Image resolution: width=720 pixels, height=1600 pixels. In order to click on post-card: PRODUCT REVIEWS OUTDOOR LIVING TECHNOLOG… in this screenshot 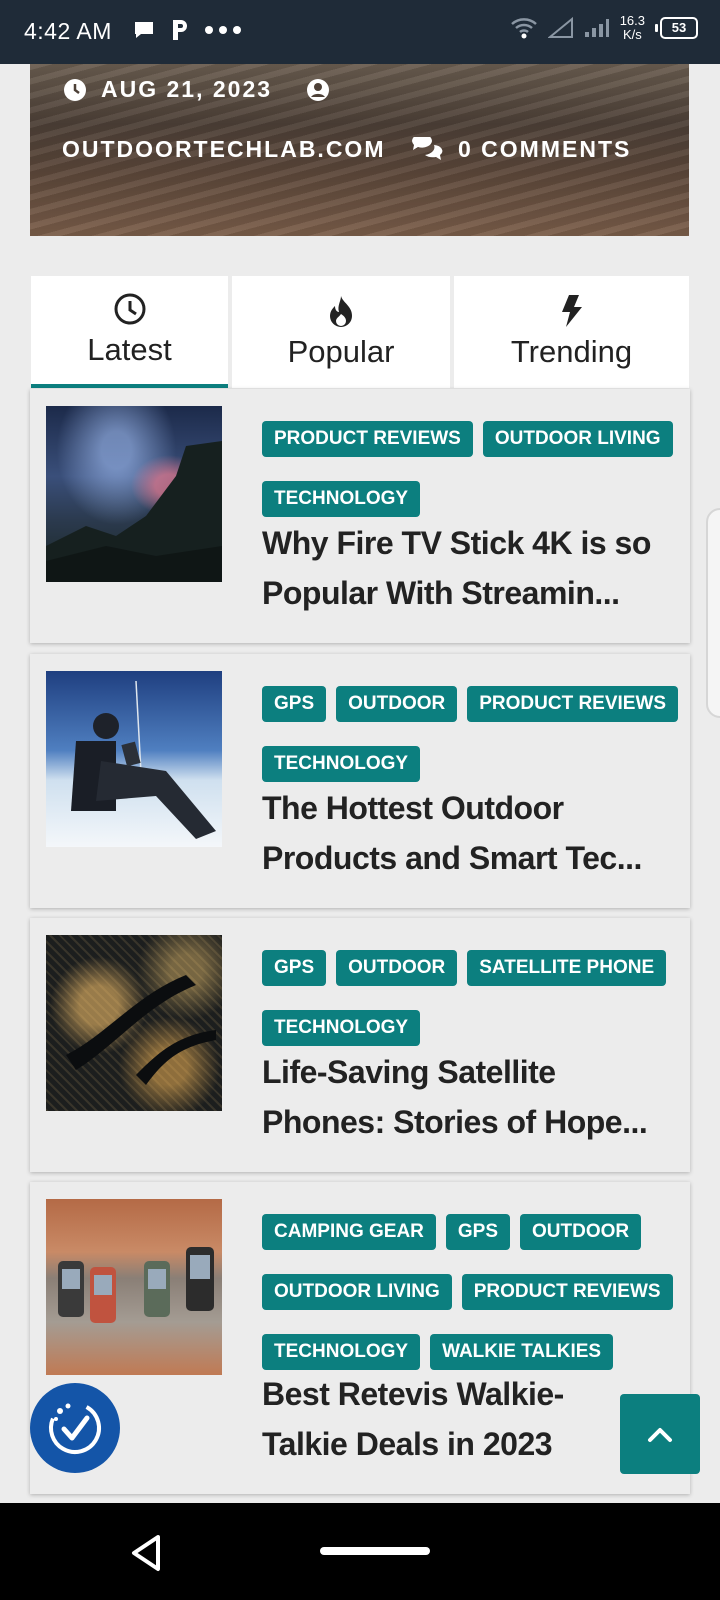, I will do `click(360, 516)`.